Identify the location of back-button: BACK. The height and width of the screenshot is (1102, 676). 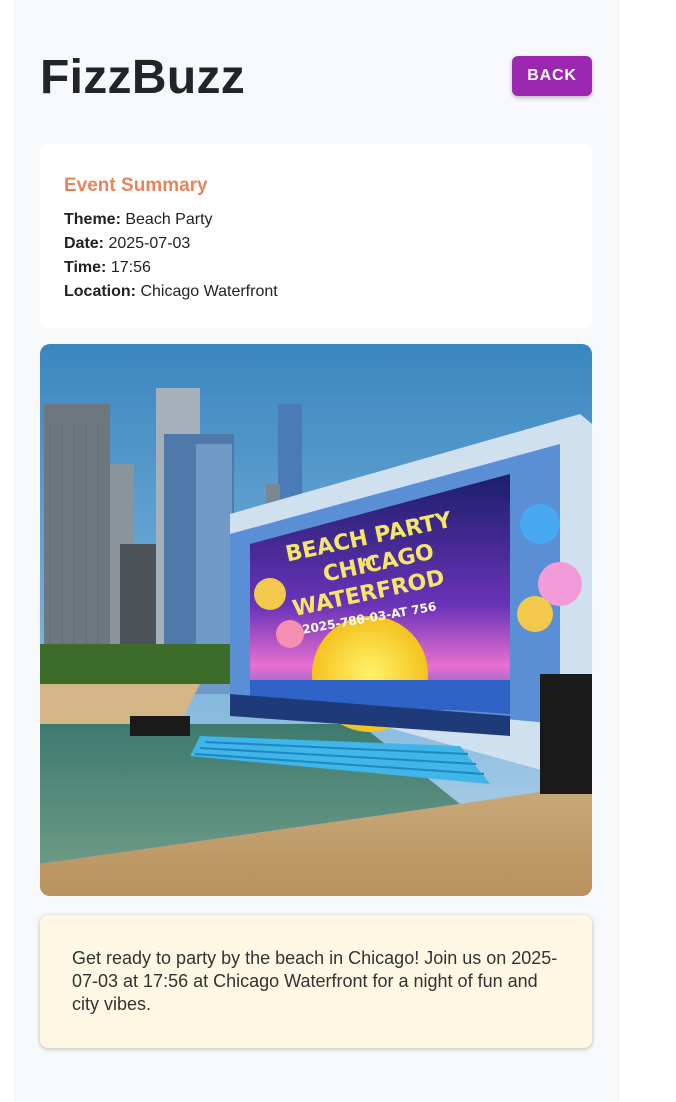
(552, 76).